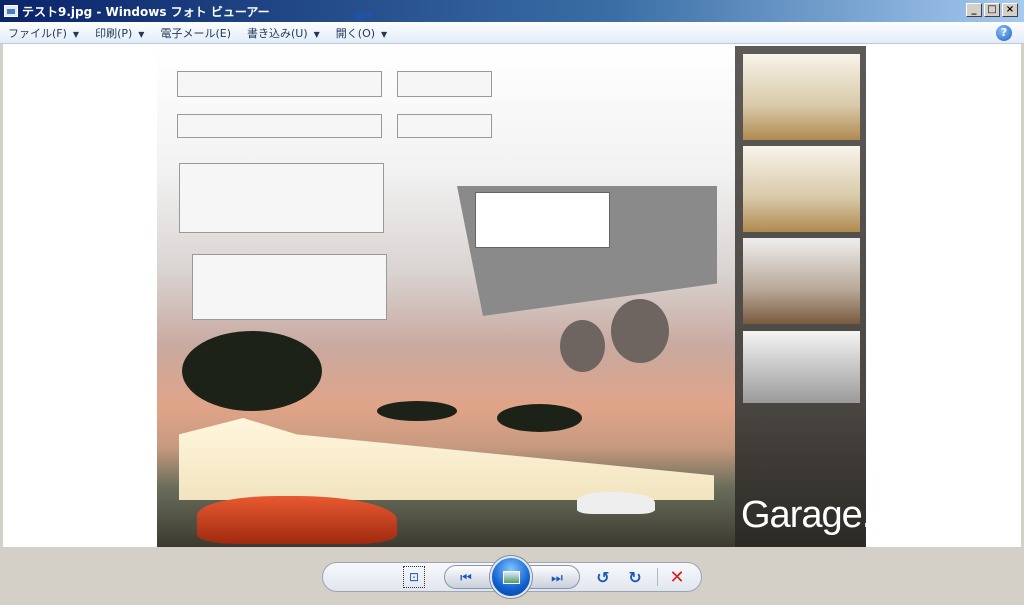  What do you see at coordinates (11, 11) in the screenshot?
I see `photo-viewer-icon` at bounding box center [11, 11].